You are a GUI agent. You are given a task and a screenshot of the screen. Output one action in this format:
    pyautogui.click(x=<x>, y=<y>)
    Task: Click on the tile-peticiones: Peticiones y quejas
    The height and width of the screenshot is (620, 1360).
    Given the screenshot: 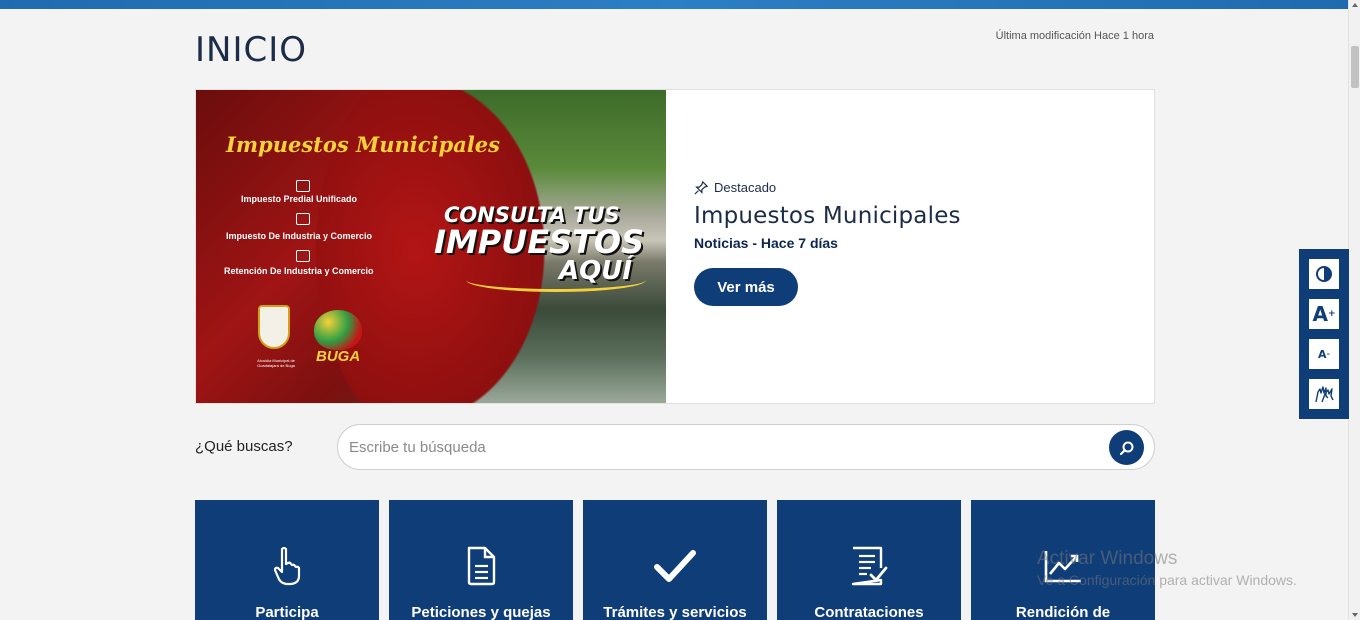 What is the action you would take?
    pyautogui.click(x=481, y=560)
    